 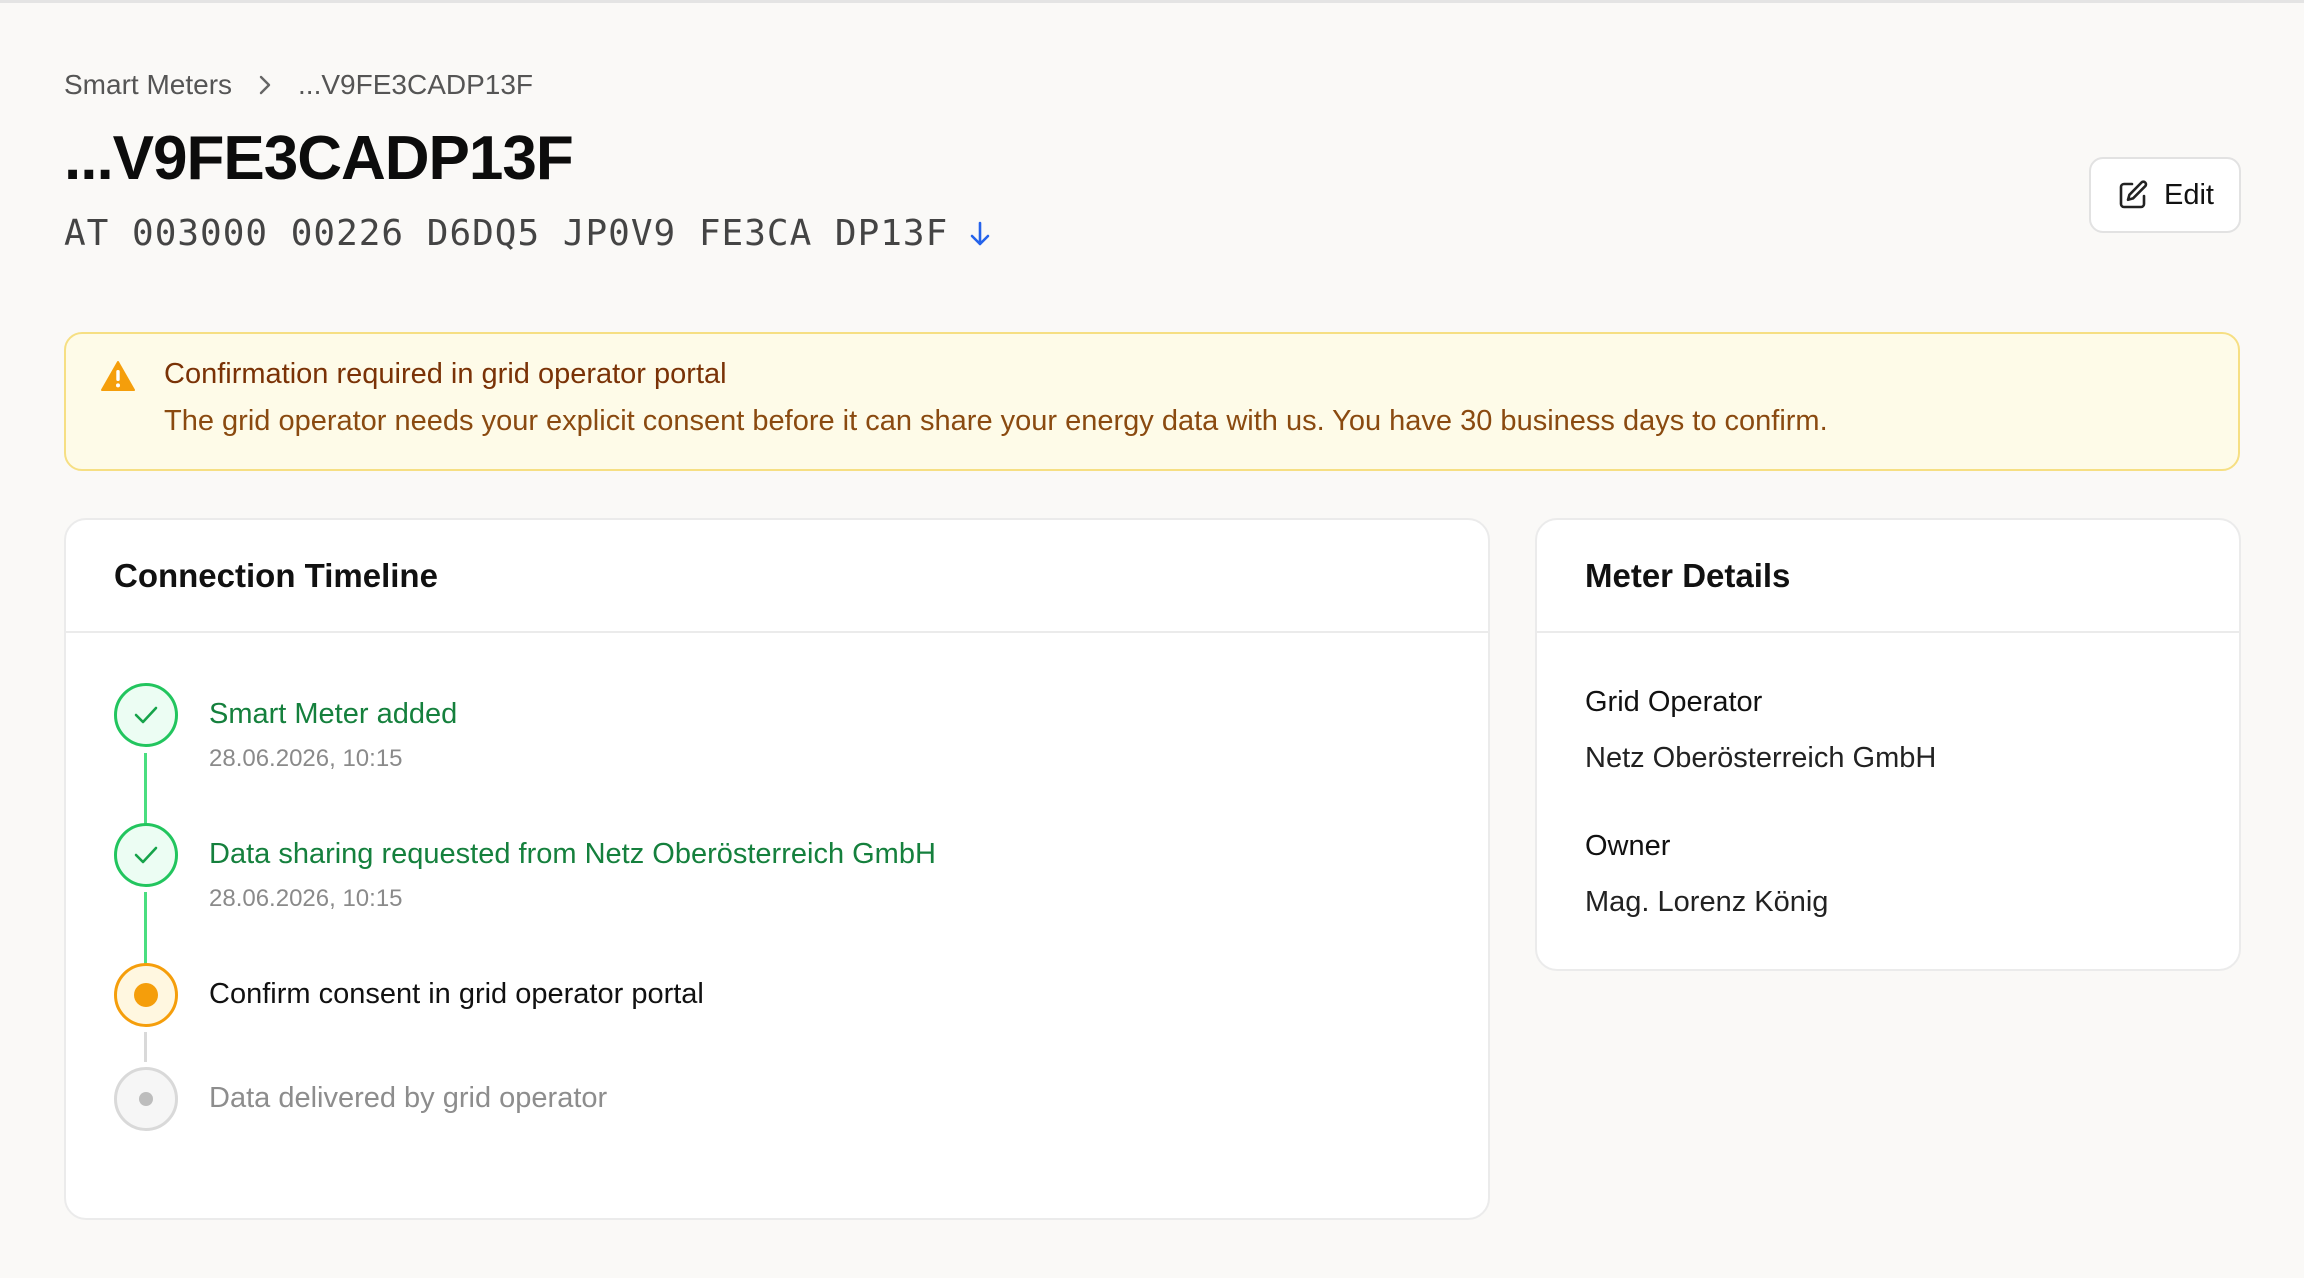 I want to click on page-title: ...V9FE3CADP13F, so click(x=319, y=158).